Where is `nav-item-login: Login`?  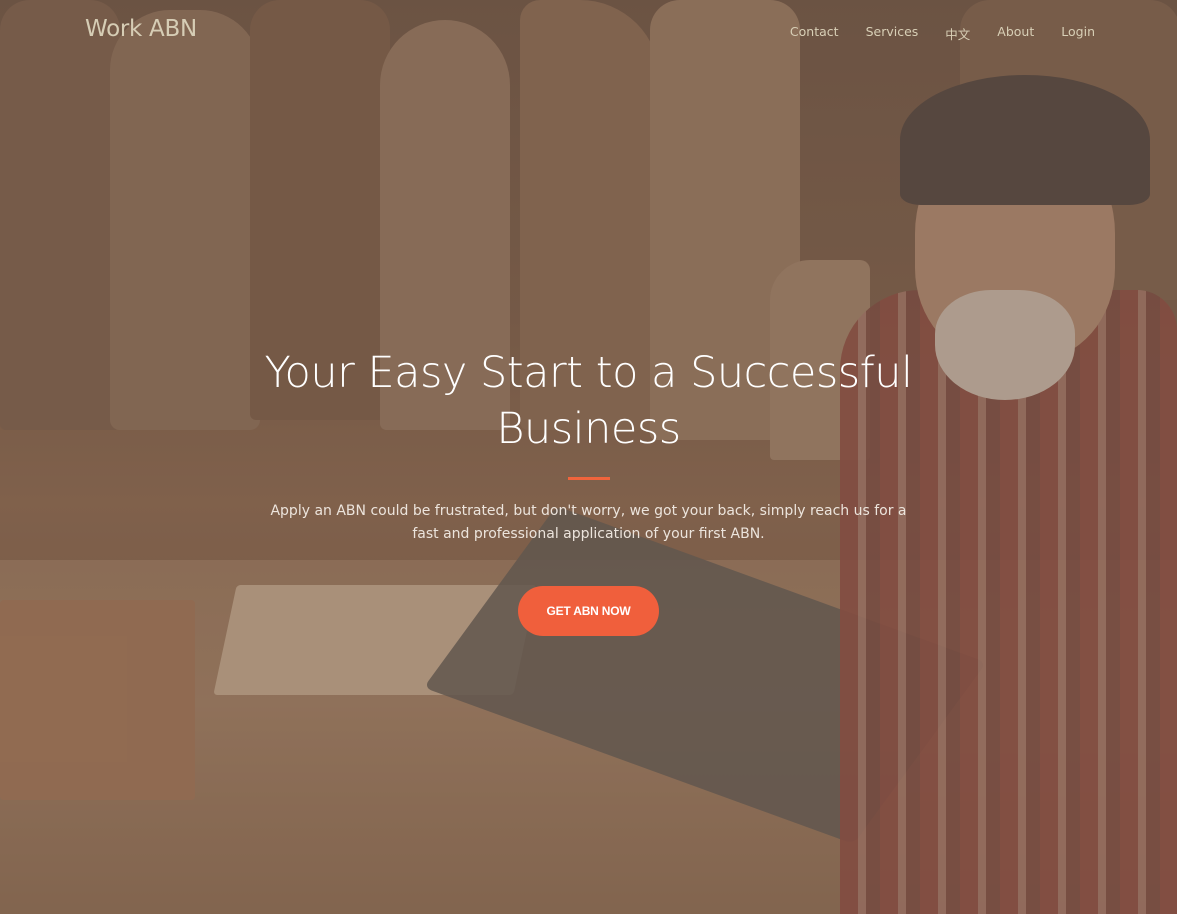
nav-item-login: Login is located at coordinates (1078, 33).